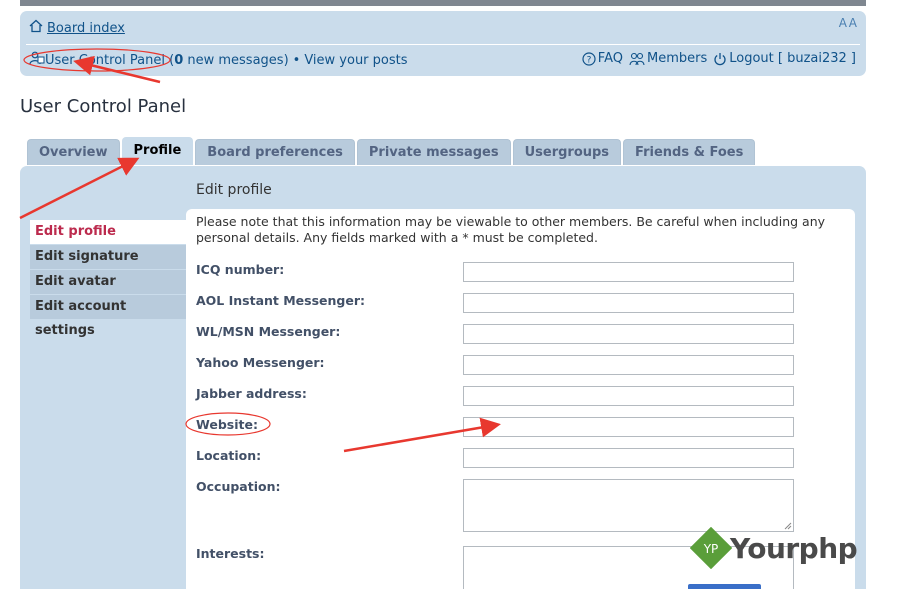  I want to click on ucp-link: User Control Panel, so click(105, 60).